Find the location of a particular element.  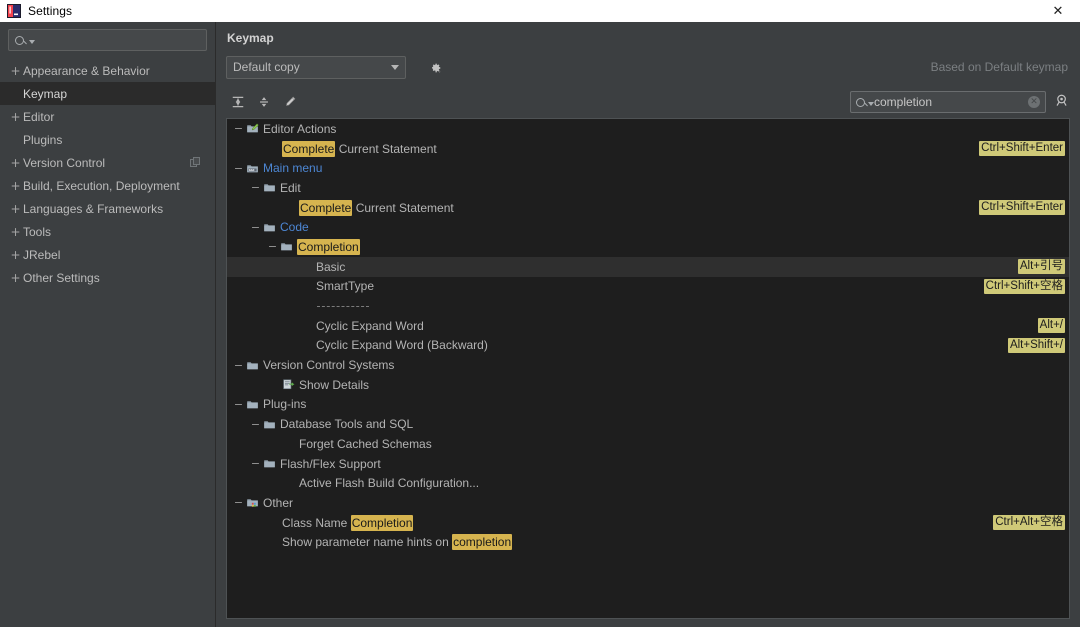

expand-all-button is located at coordinates (238, 102).